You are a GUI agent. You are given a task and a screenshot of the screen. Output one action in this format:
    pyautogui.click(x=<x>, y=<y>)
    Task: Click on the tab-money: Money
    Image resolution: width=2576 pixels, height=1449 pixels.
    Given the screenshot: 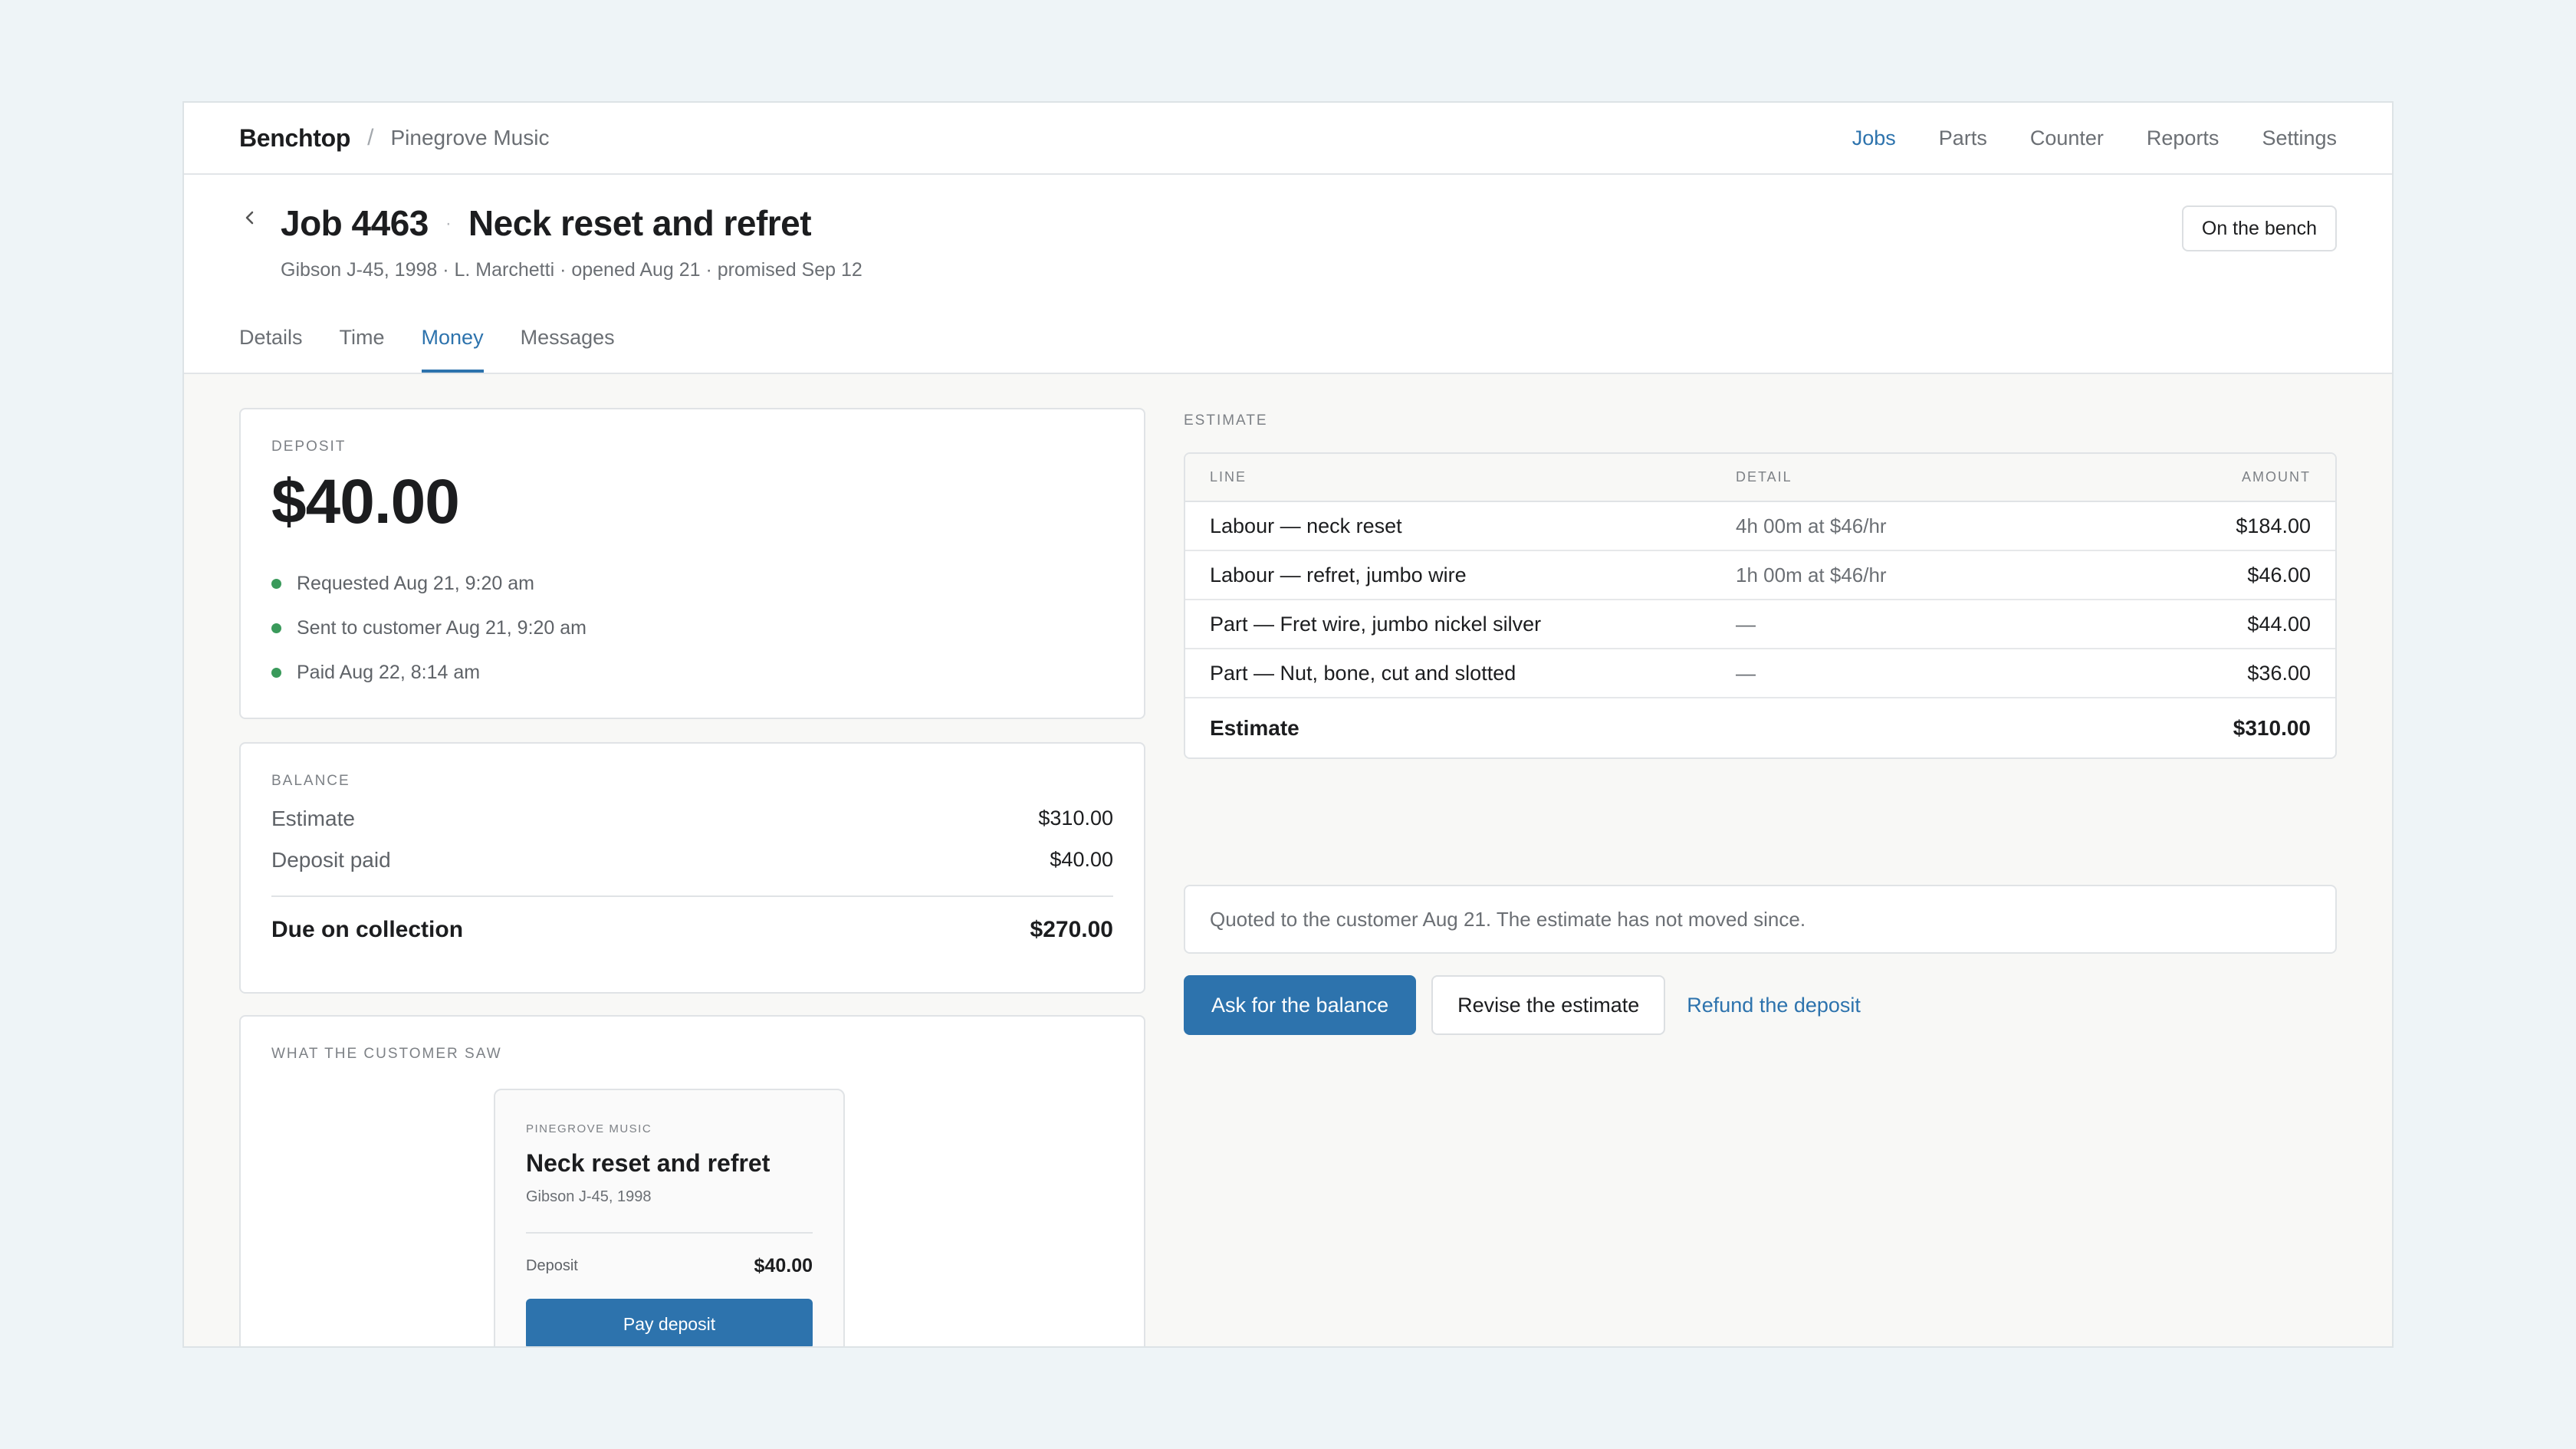 What is the action you would take?
    pyautogui.click(x=453, y=350)
    